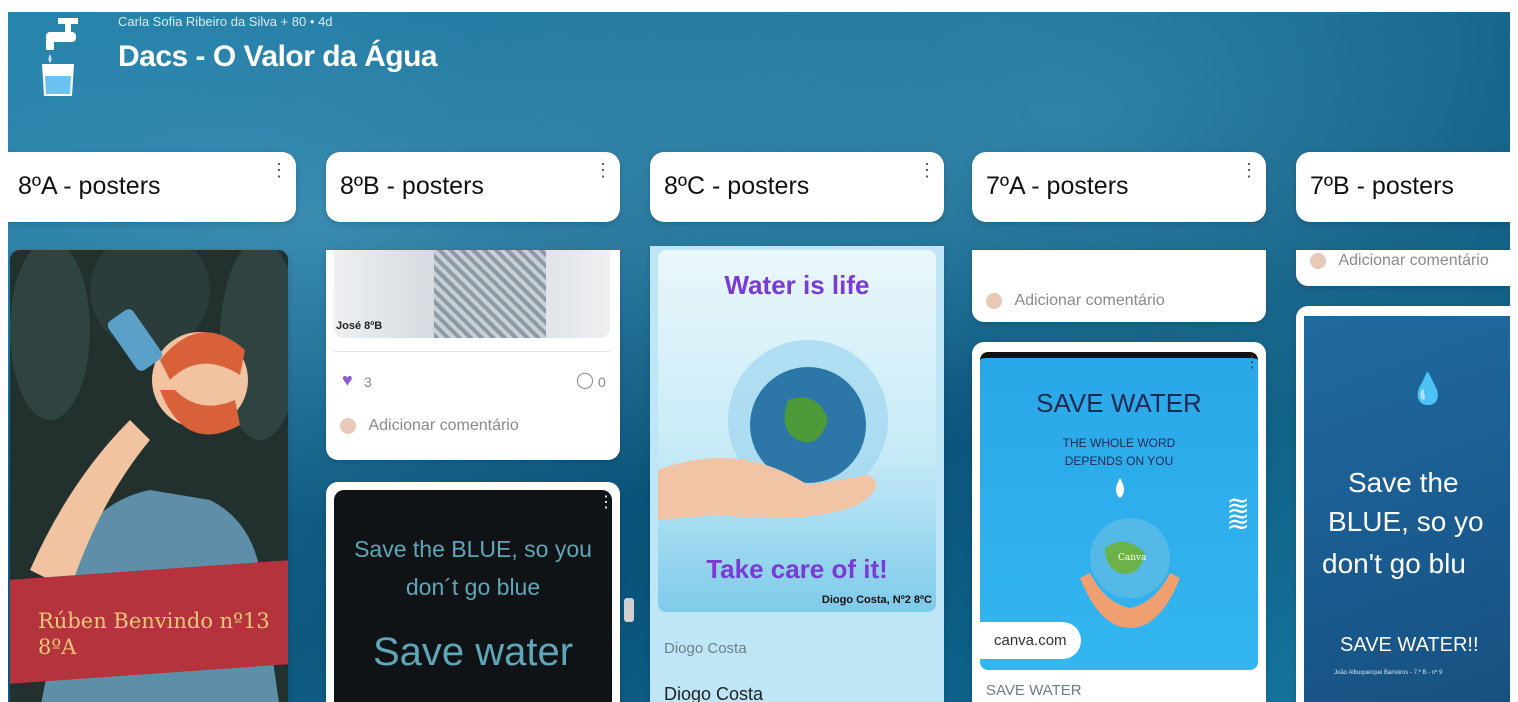  What do you see at coordinates (705, 648) in the screenshot?
I see `post-author: Diogo Costa` at bounding box center [705, 648].